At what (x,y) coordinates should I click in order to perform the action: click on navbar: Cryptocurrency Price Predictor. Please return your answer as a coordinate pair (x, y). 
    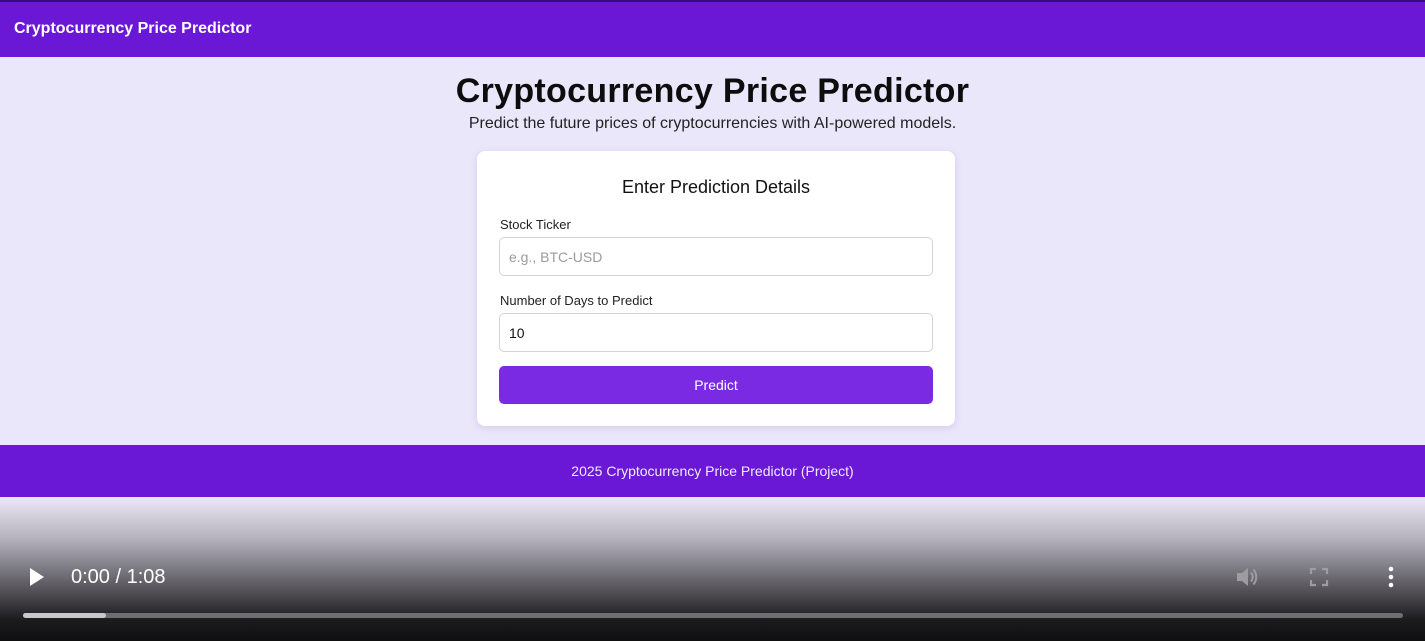
    Looking at the image, I should click on (712, 28).